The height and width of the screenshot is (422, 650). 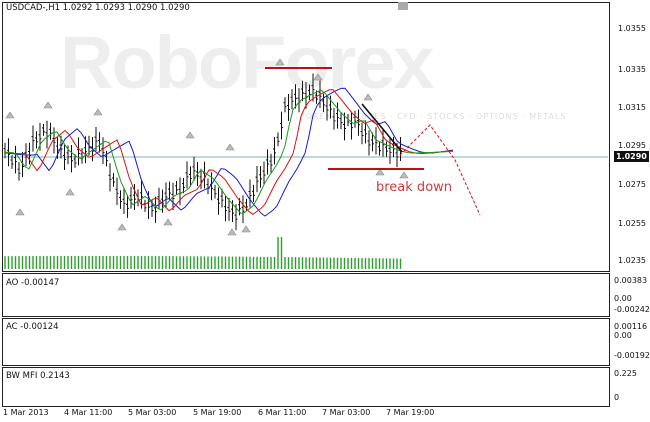 What do you see at coordinates (306, 295) in the screenshot?
I see `ao-pane` at bounding box center [306, 295].